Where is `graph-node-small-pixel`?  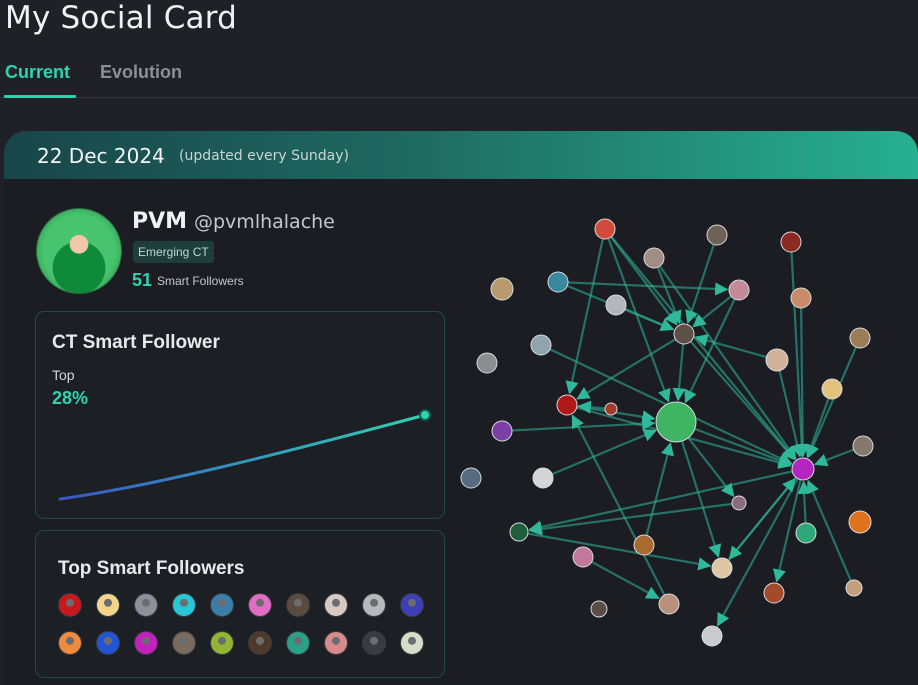
graph-node-small-pixel is located at coordinates (739, 503).